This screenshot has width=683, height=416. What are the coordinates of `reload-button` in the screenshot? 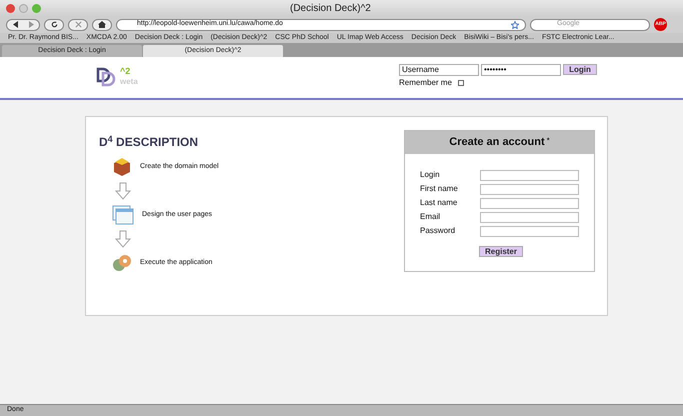 It's located at (54, 24).